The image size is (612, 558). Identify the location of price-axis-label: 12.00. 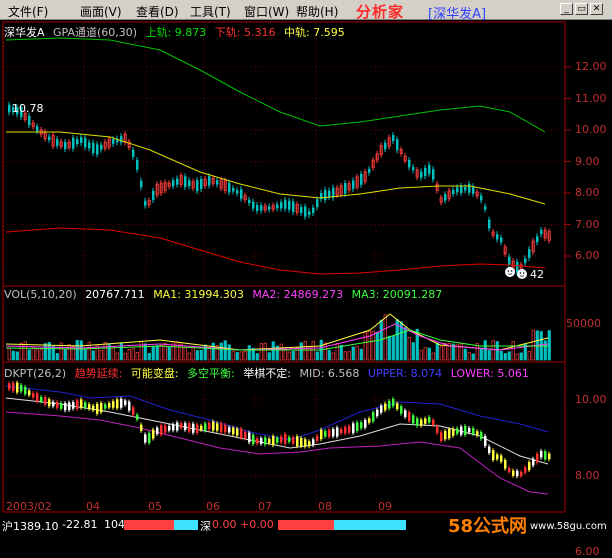
(591, 66).